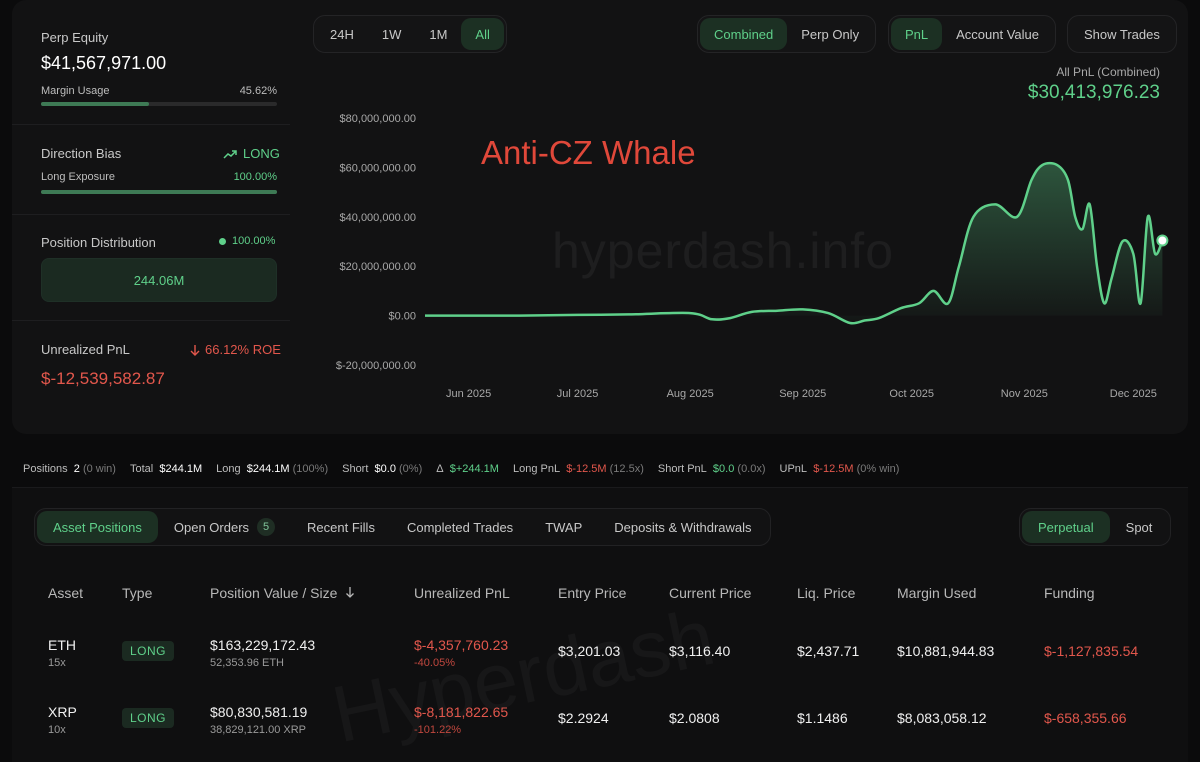 The image size is (1200, 762). Describe the element at coordinates (392, 34) in the screenshot. I see `range-tab-1w: 1W` at that location.